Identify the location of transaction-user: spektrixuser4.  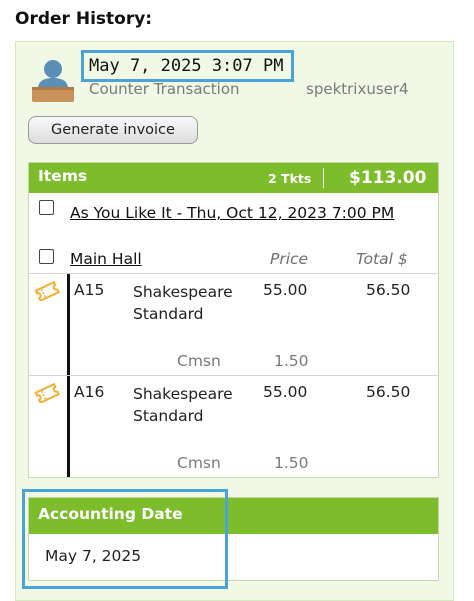
(357, 89).